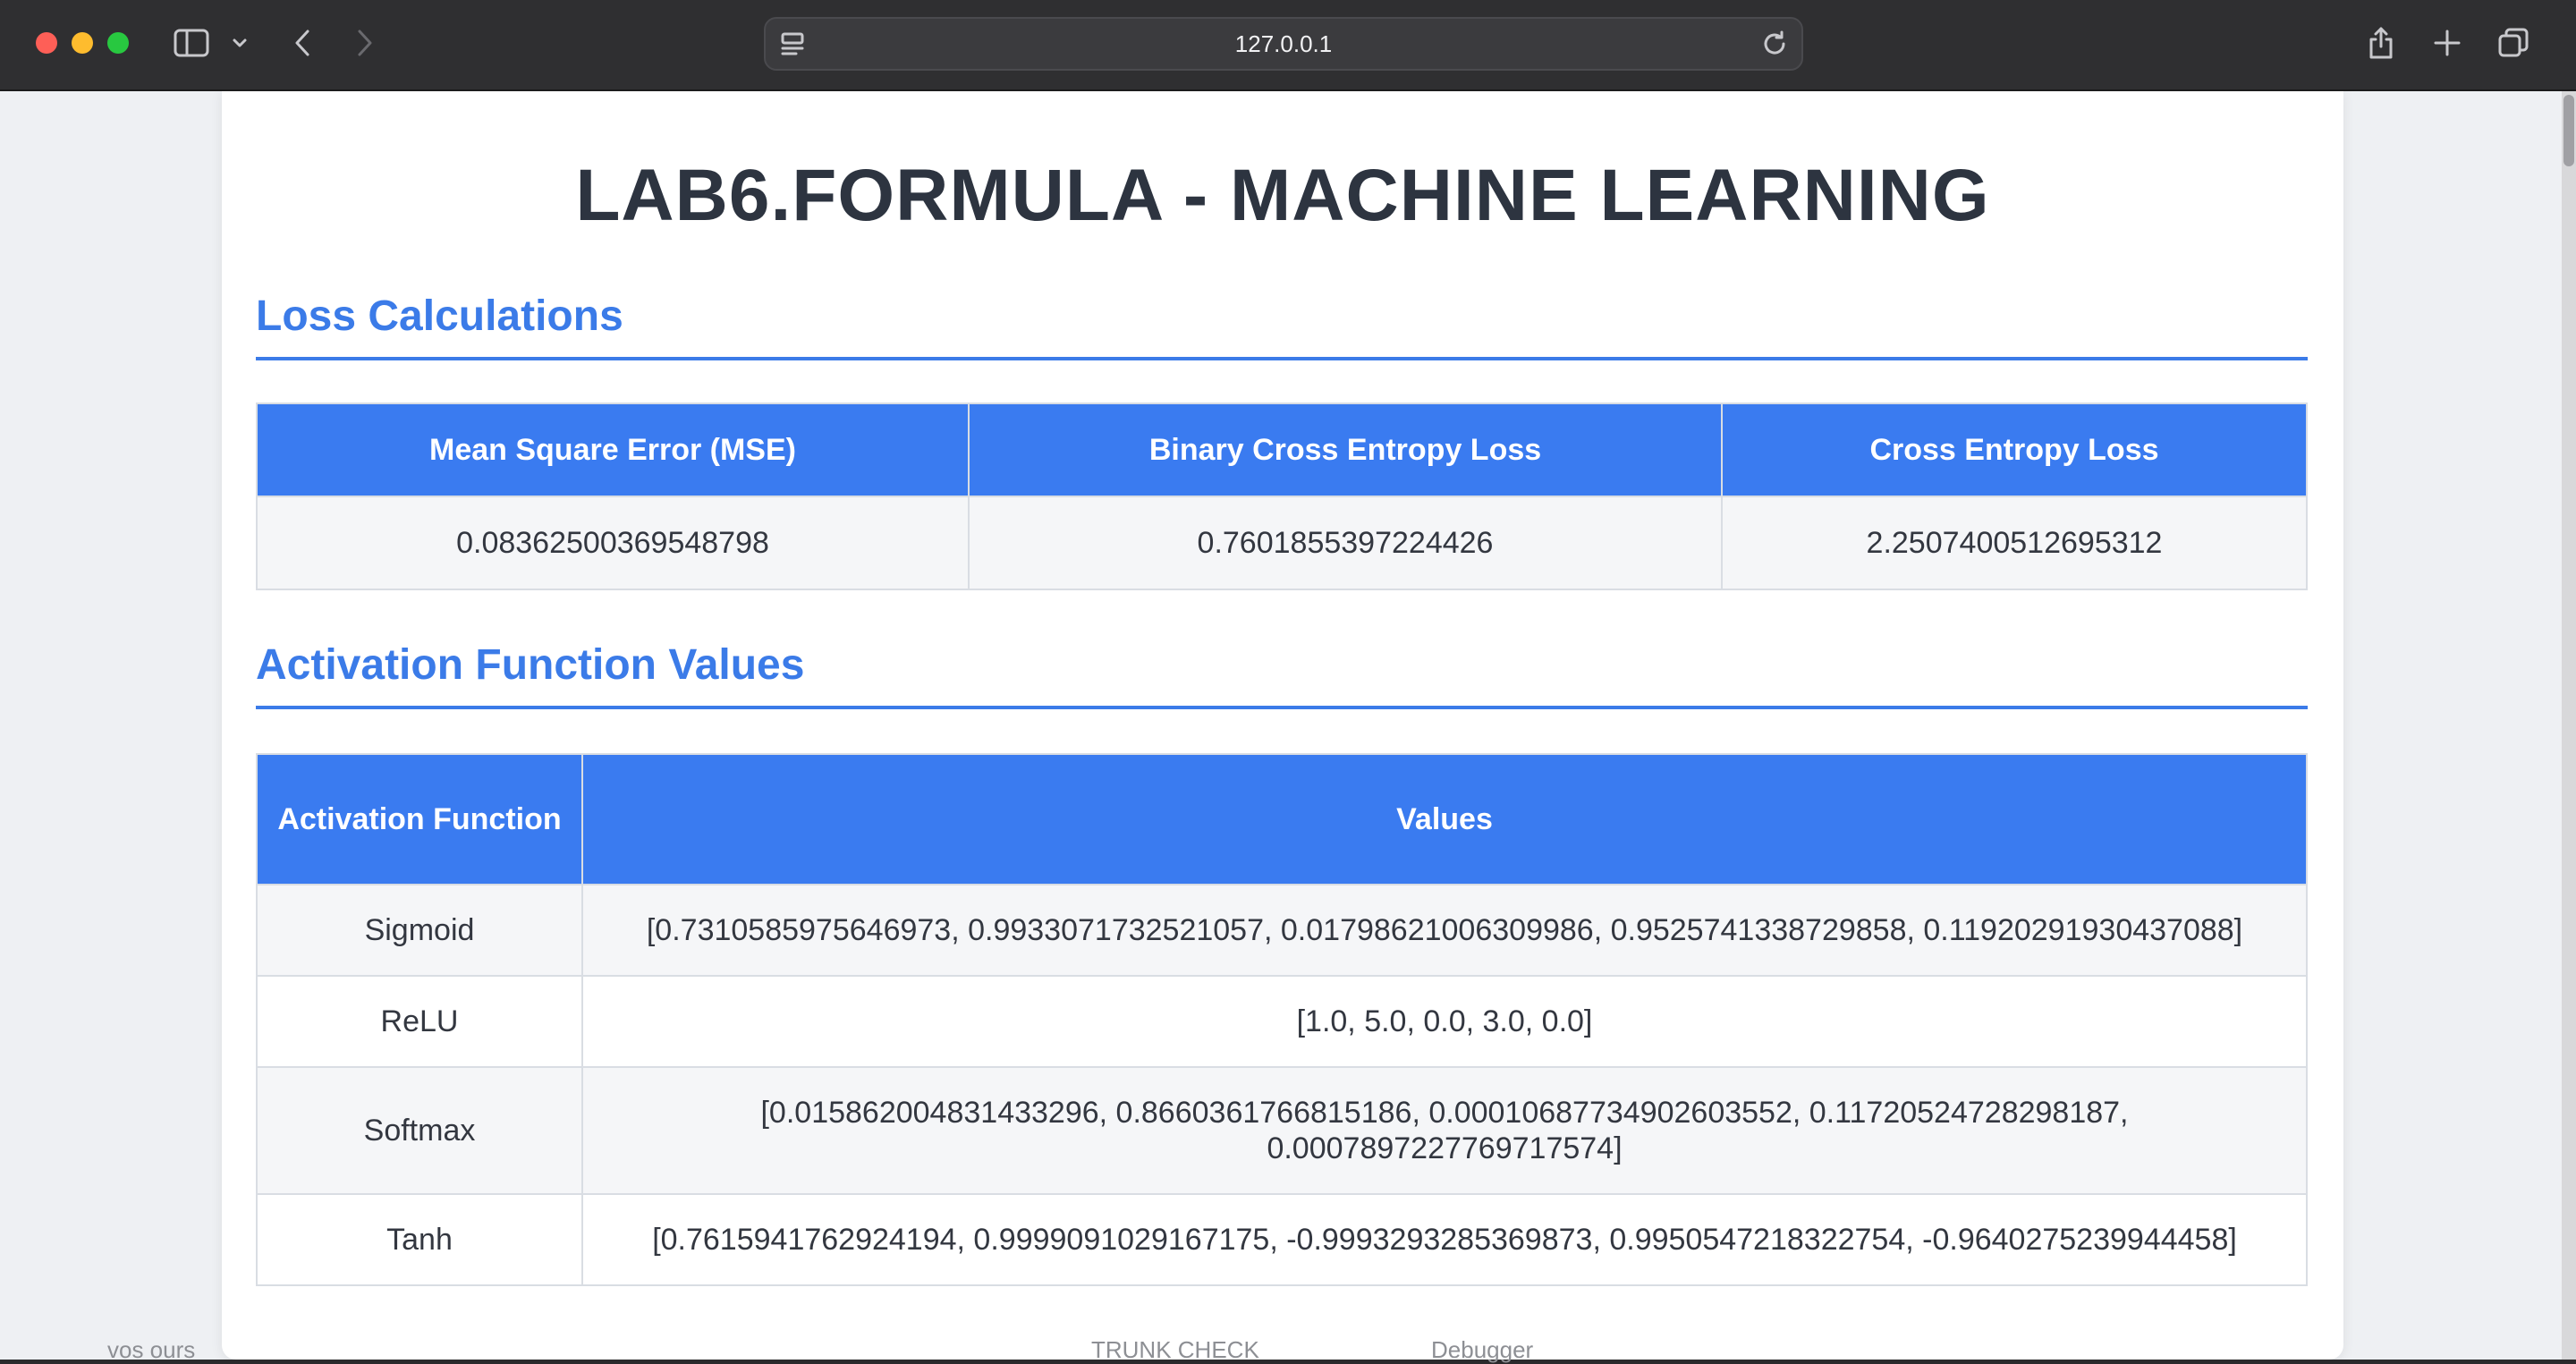 The height and width of the screenshot is (1364, 2576). What do you see at coordinates (1175, 1349) in the screenshot?
I see `background-window-text: TRUNK CHECK` at bounding box center [1175, 1349].